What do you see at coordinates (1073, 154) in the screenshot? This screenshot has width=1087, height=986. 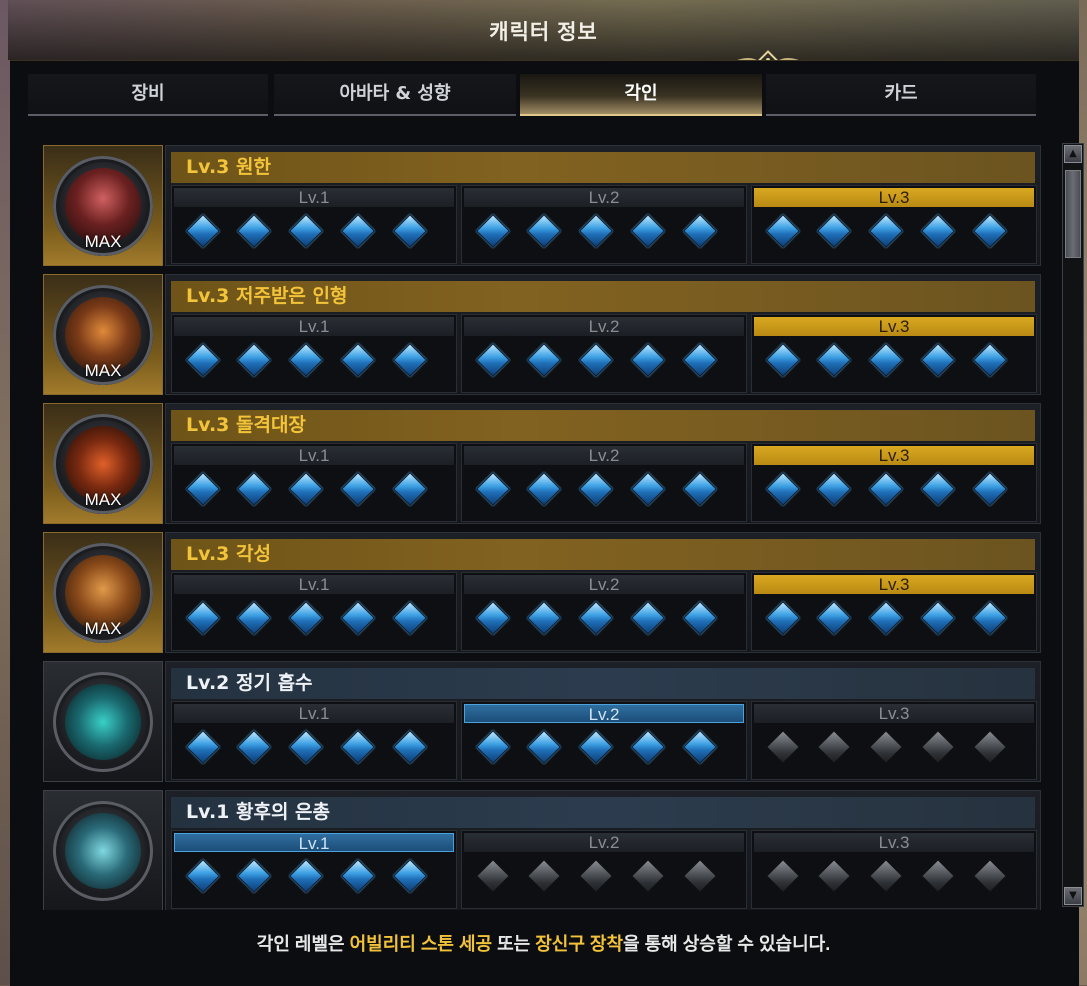 I see `scroll-up-button: ▲` at bounding box center [1073, 154].